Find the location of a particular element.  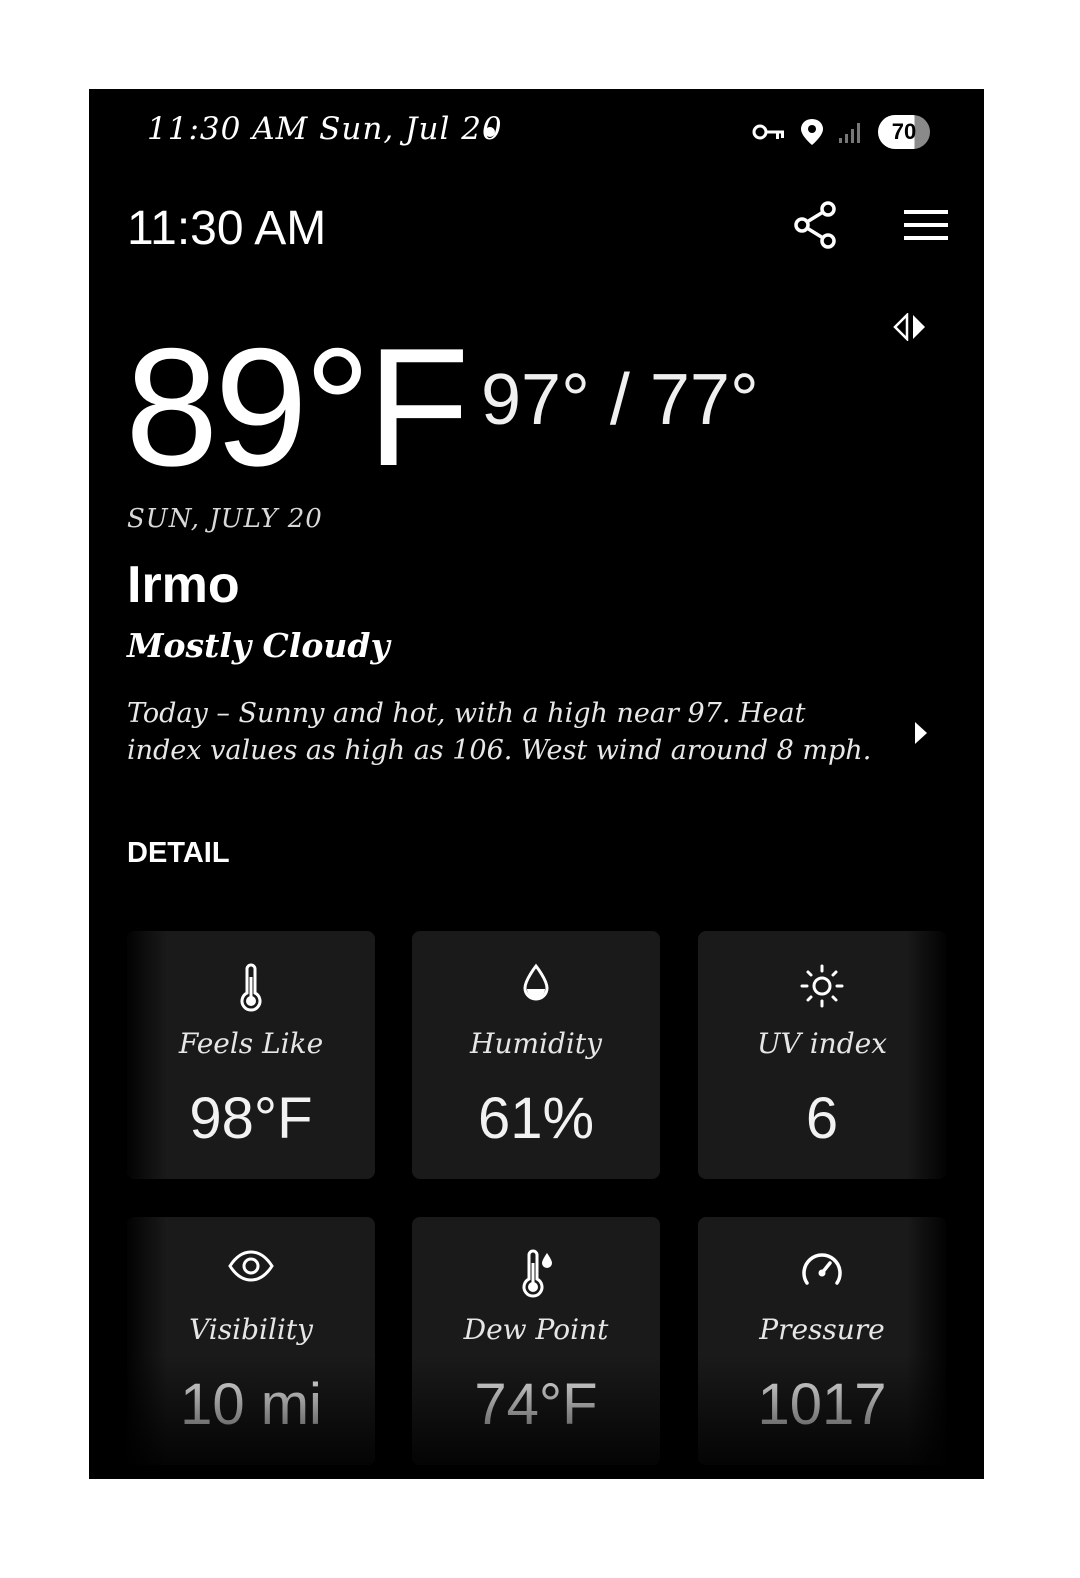

battery-level: 70 is located at coordinates (904, 131).